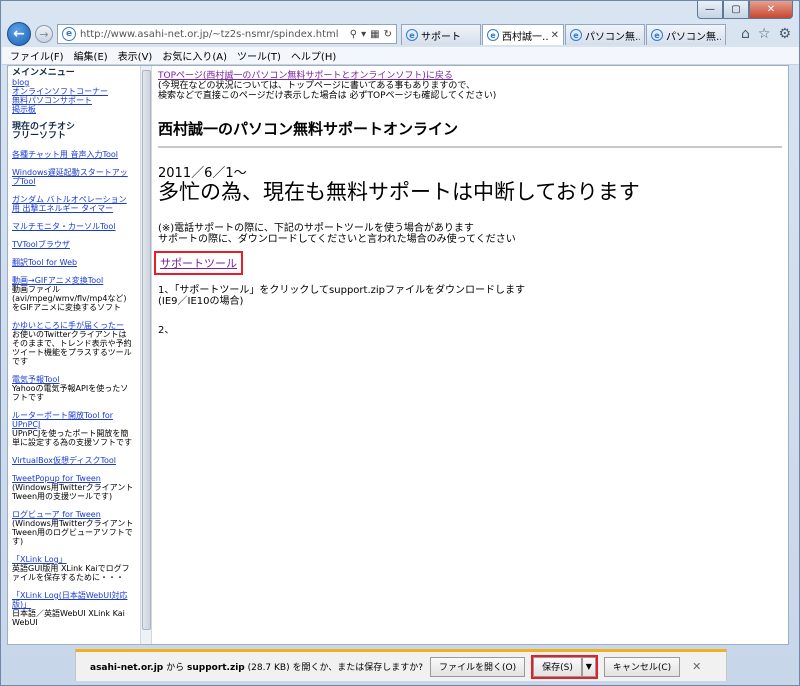 Image resolution: width=800 pixels, height=686 pixels. Describe the element at coordinates (52, 100) in the screenshot. I see `sidebar-link-free-support: 無料パソコンサポート` at that location.